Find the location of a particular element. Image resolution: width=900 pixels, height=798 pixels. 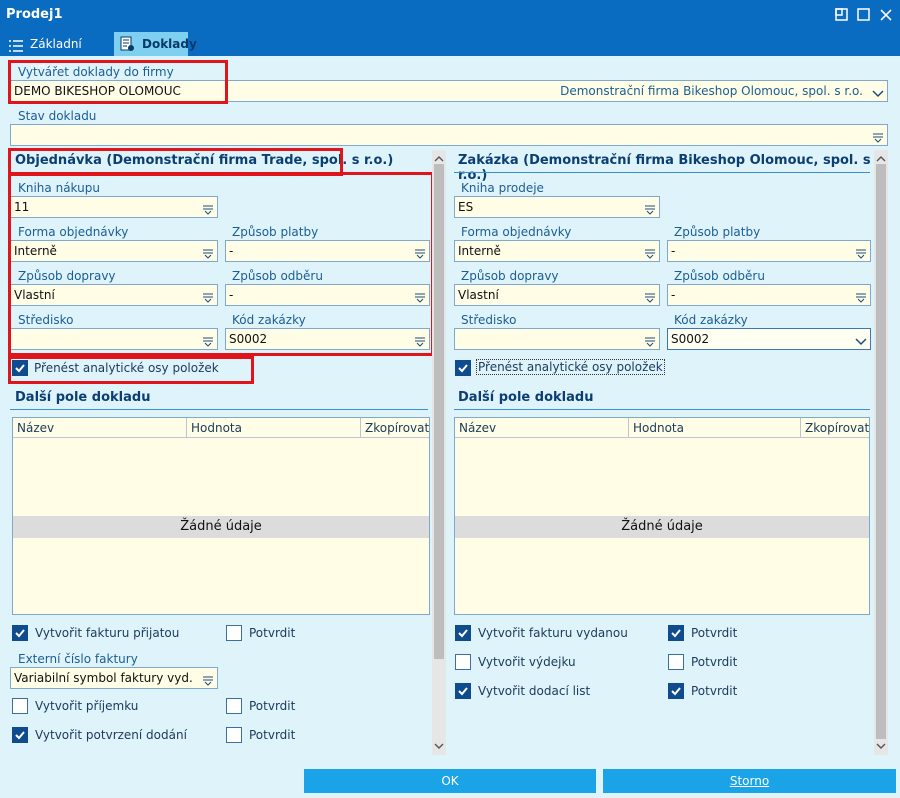

external-invoice-number-value: Variabilní symbol faktury vyd. is located at coordinates (103, 678).